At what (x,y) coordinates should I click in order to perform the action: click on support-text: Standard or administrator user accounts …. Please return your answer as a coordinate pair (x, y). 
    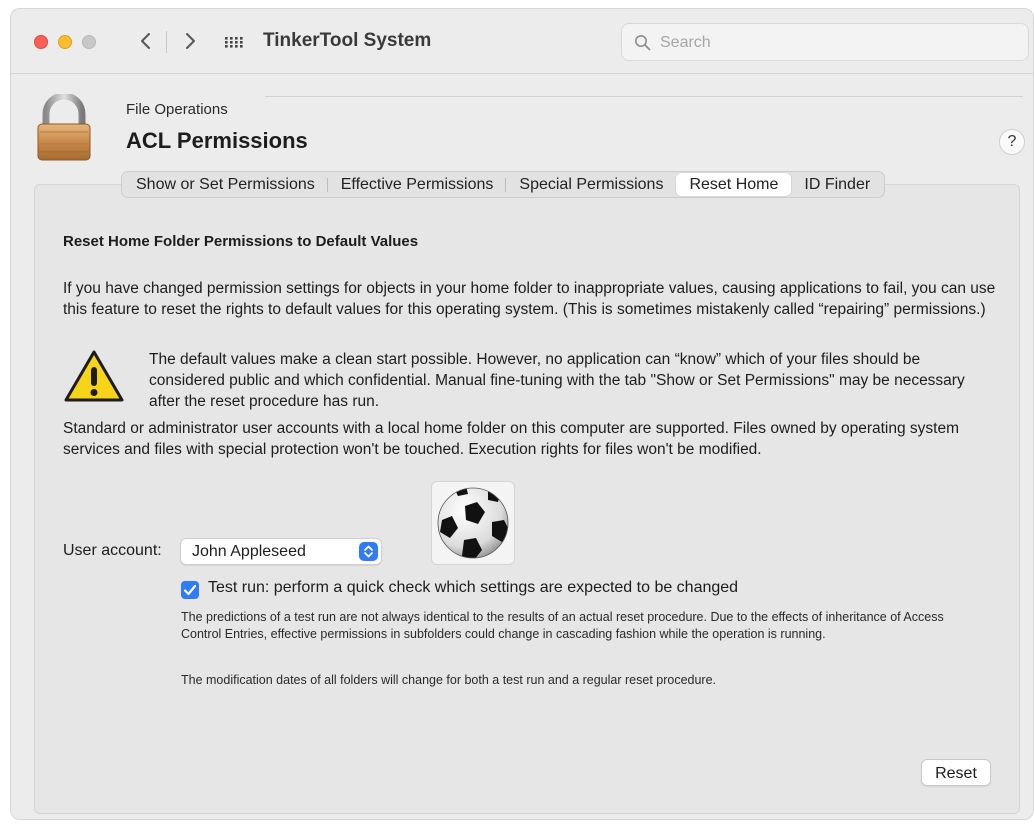
    Looking at the image, I should click on (511, 439).